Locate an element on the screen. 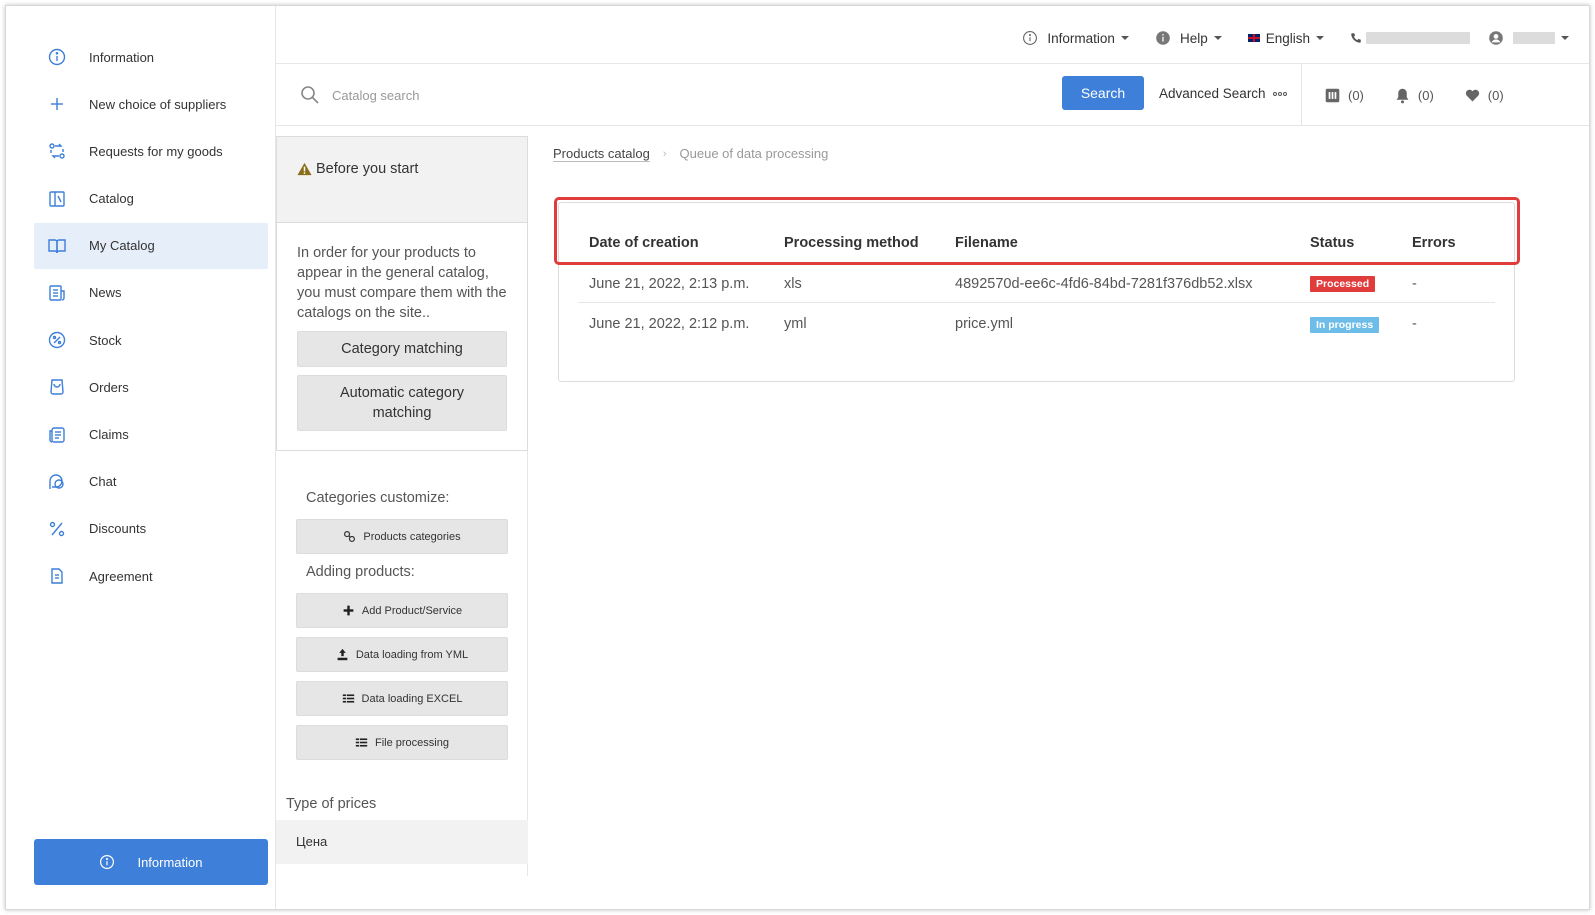 The image size is (1595, 915). sidebar-item-news: News is located at coordinates (151, 293).